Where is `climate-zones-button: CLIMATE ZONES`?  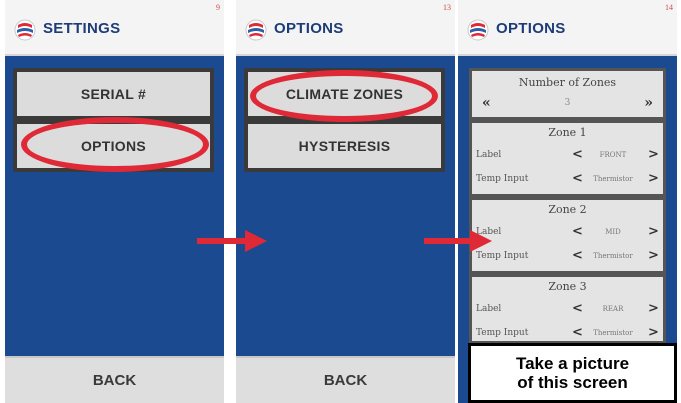 climate-zones-button: CLIMATE ZONES is located at coordinates (344, 94).